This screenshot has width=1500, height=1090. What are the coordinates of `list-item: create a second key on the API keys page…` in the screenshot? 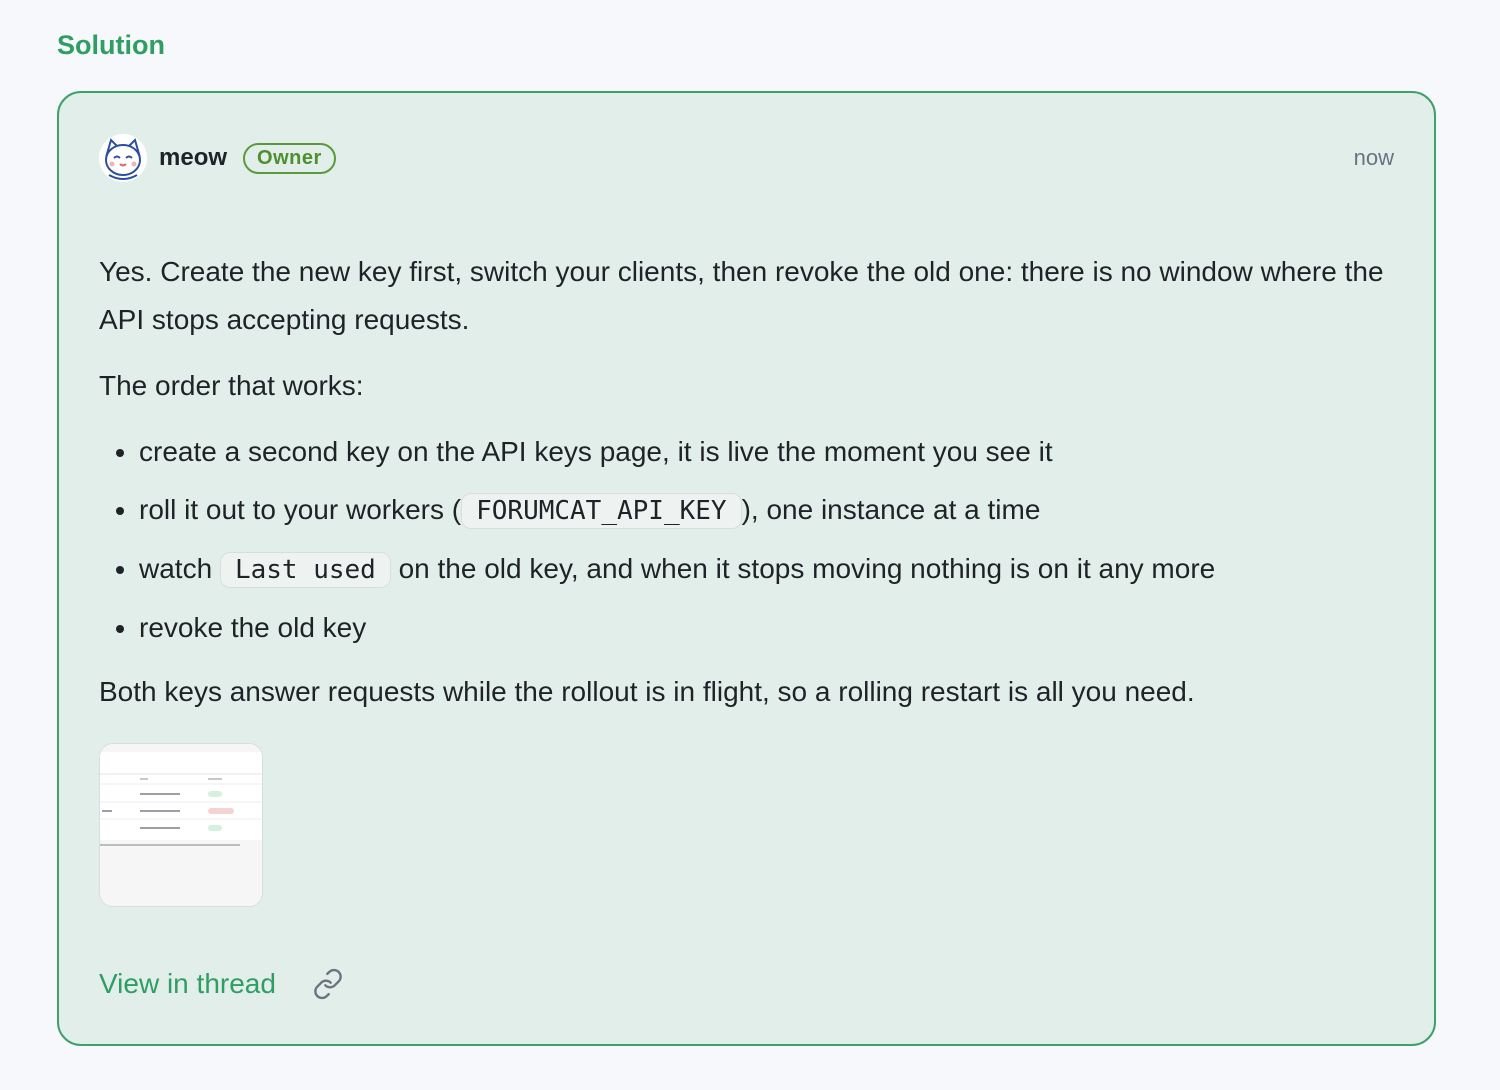 It's located at (769, 452).